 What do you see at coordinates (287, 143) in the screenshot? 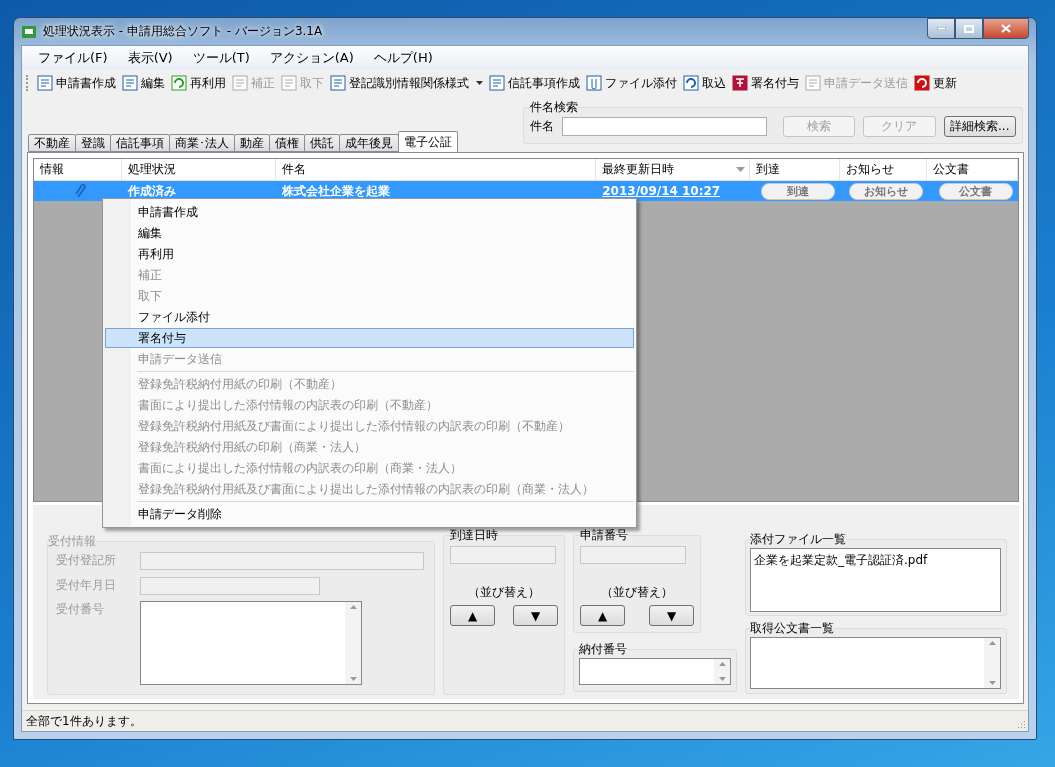
I see `tab: 債権` at bounding box center [287, 143].